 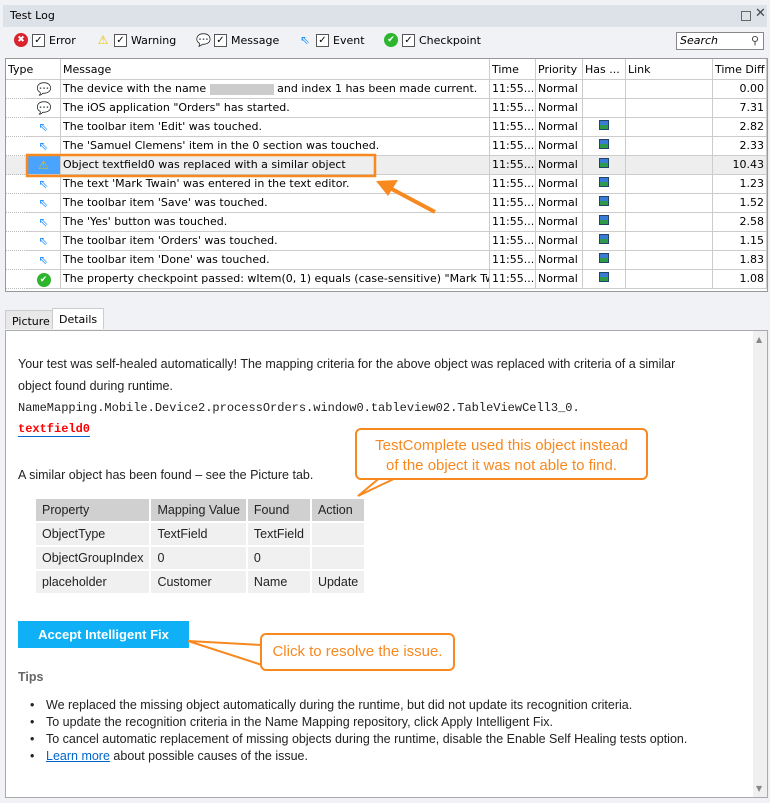 I want to click on highlight-box, so click(x=201, y=165).